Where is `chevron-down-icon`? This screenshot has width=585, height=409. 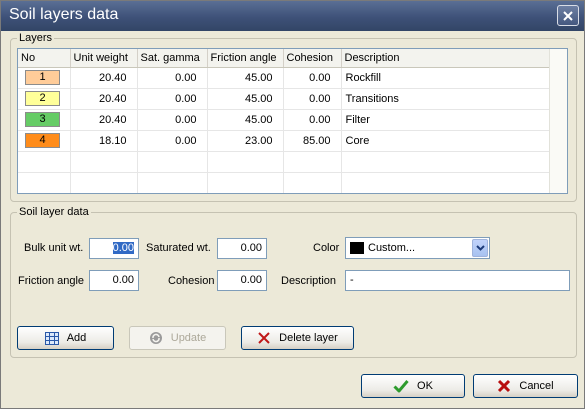
chevron-down-icon is located at coordinates (480, 248).